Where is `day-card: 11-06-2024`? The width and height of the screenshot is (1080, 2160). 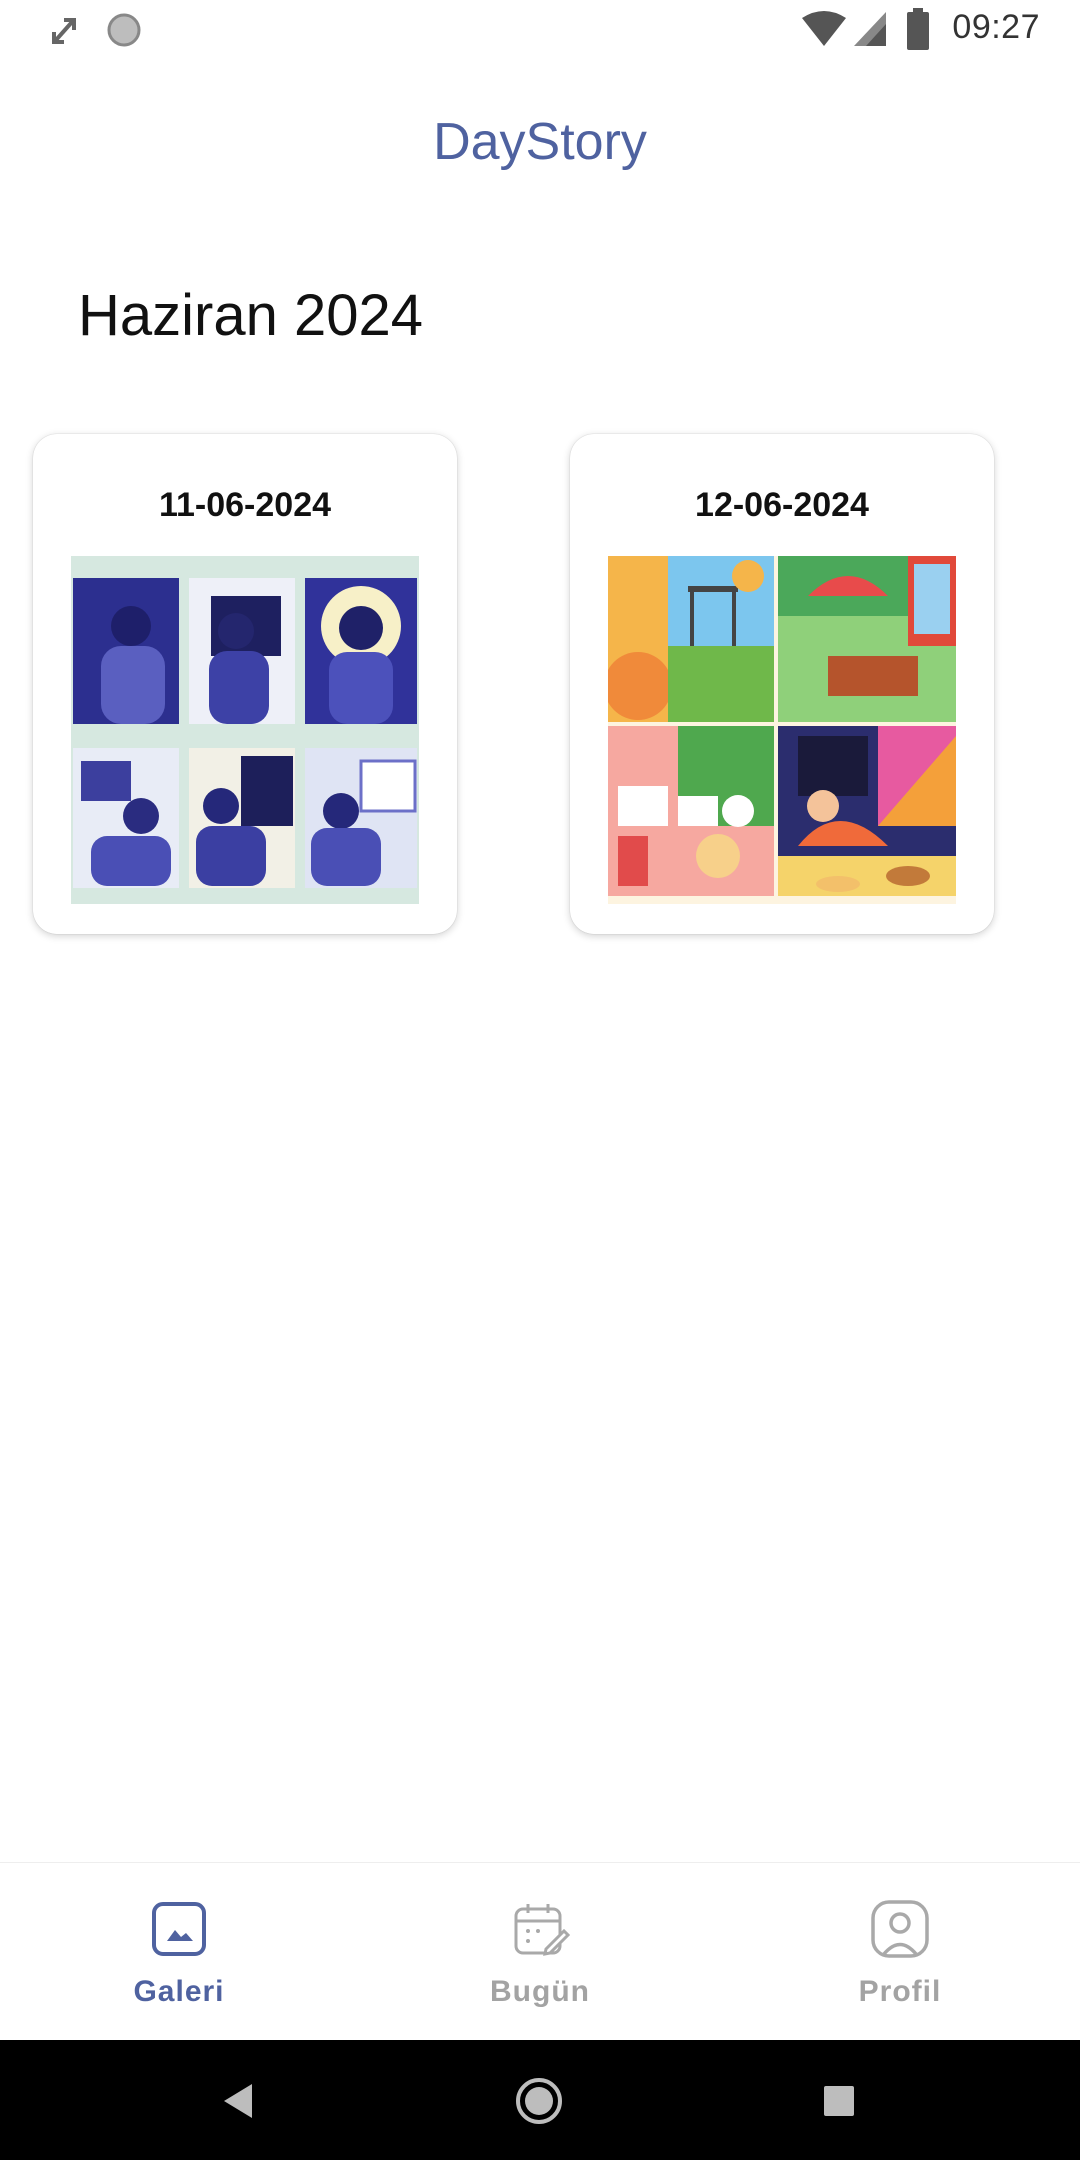 day-card: 11-06-2024 is located at coordinates (245, 684).